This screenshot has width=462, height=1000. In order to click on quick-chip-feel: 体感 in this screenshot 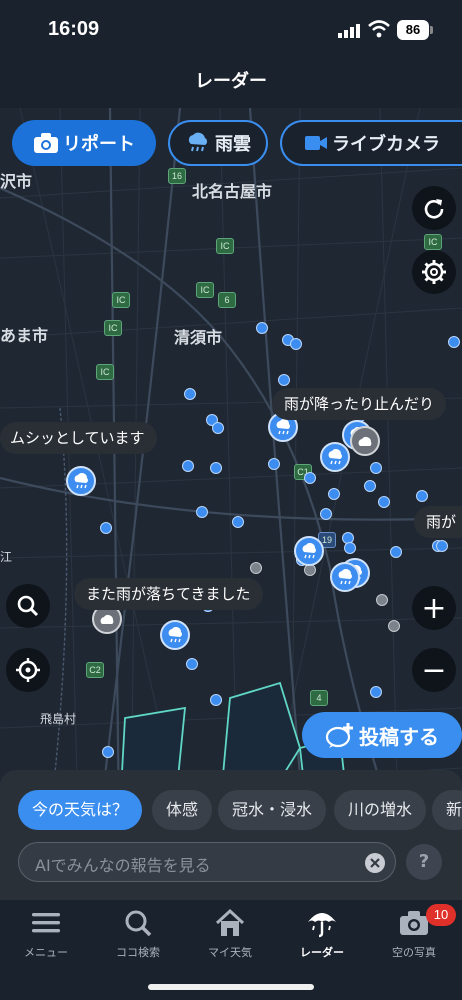, I will do `click(182, 810)`.